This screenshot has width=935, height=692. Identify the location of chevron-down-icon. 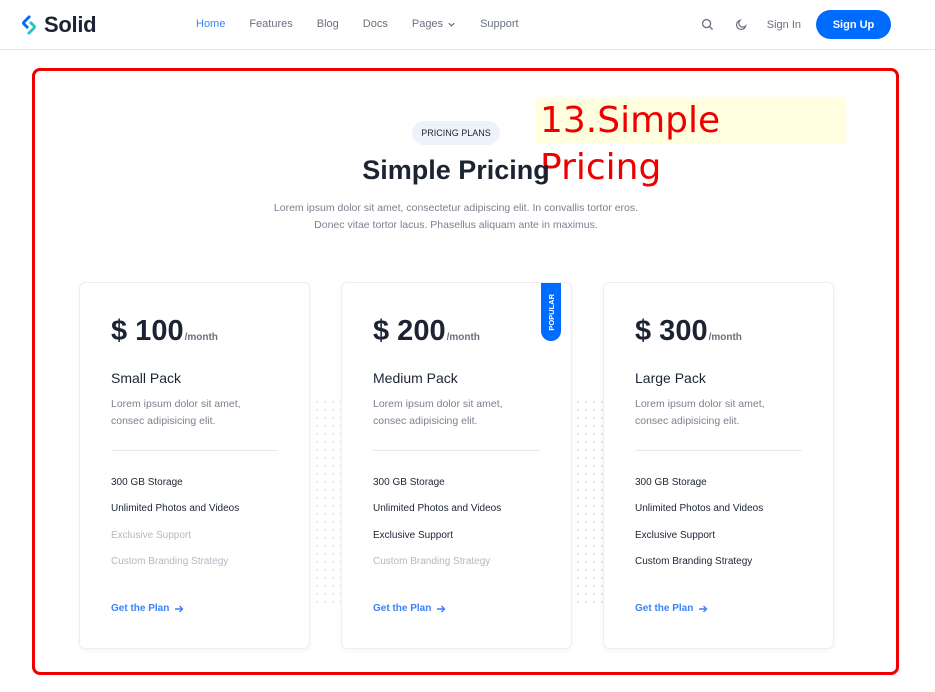
(451, 24).